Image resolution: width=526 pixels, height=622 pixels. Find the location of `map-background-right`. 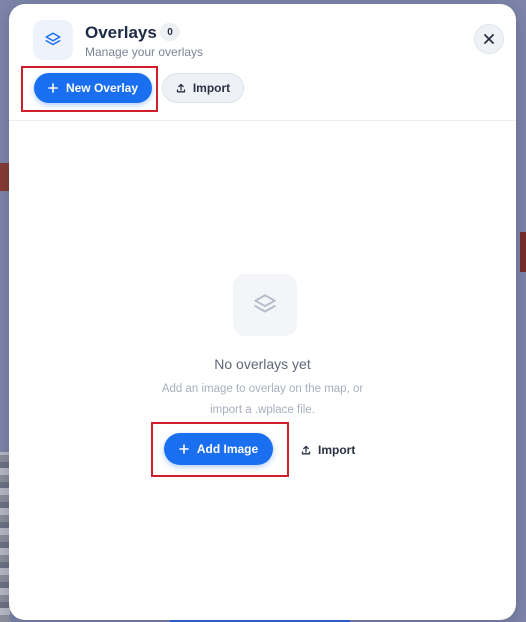

map-background-right is located at coordinates (523, 252).